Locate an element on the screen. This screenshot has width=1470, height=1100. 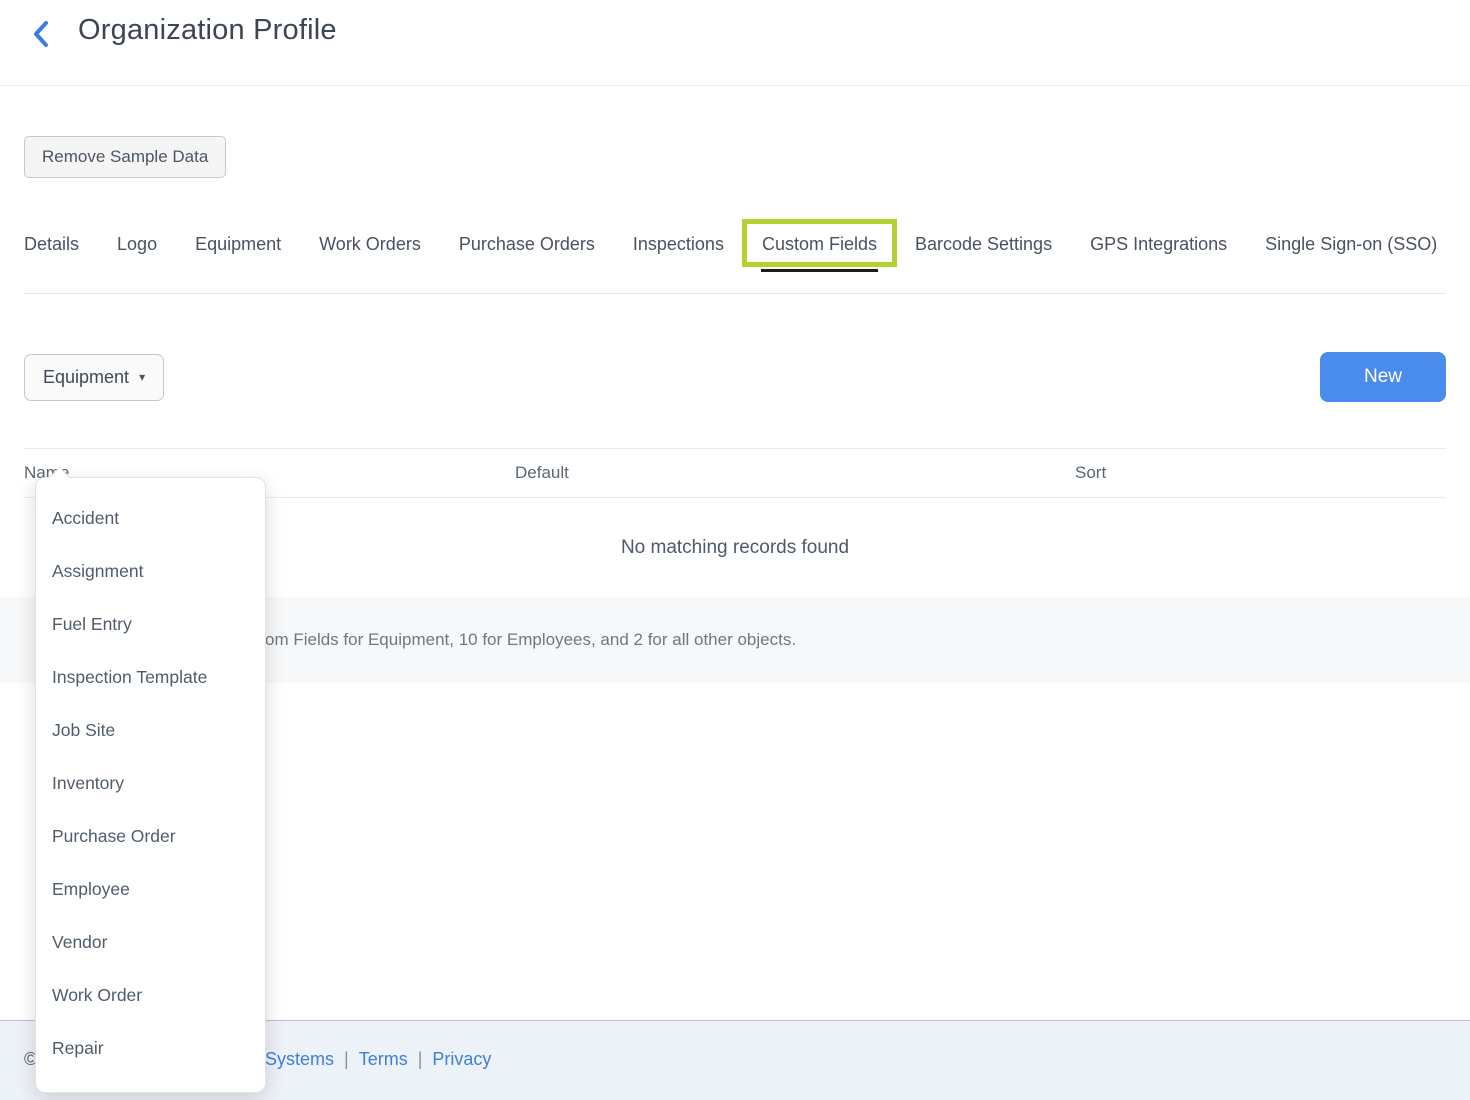
chevron-down-icon: ▾ is located at coordinates (142, 377).